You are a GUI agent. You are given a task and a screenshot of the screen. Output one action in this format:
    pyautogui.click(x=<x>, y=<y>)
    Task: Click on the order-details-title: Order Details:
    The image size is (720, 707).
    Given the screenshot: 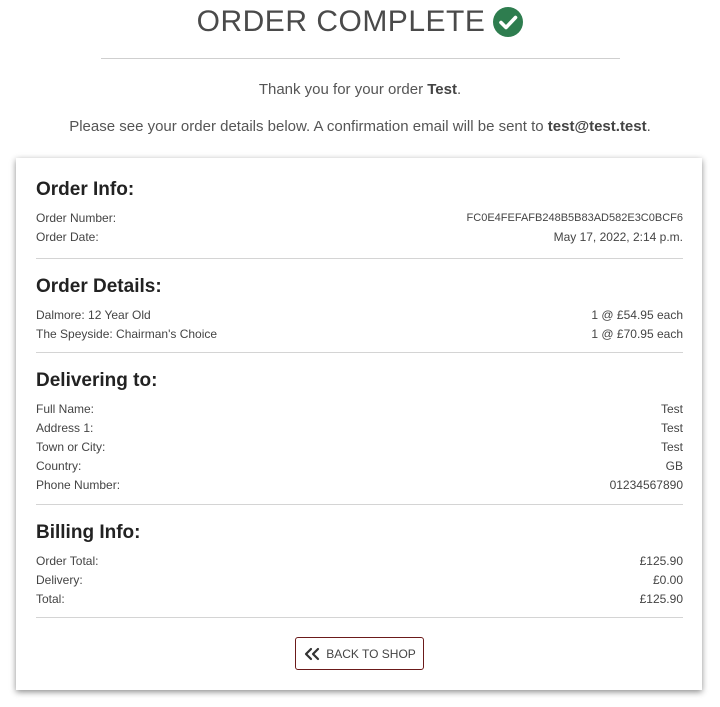 What is the action you would take?
    pyautogui.click(x=99, y=286)
    